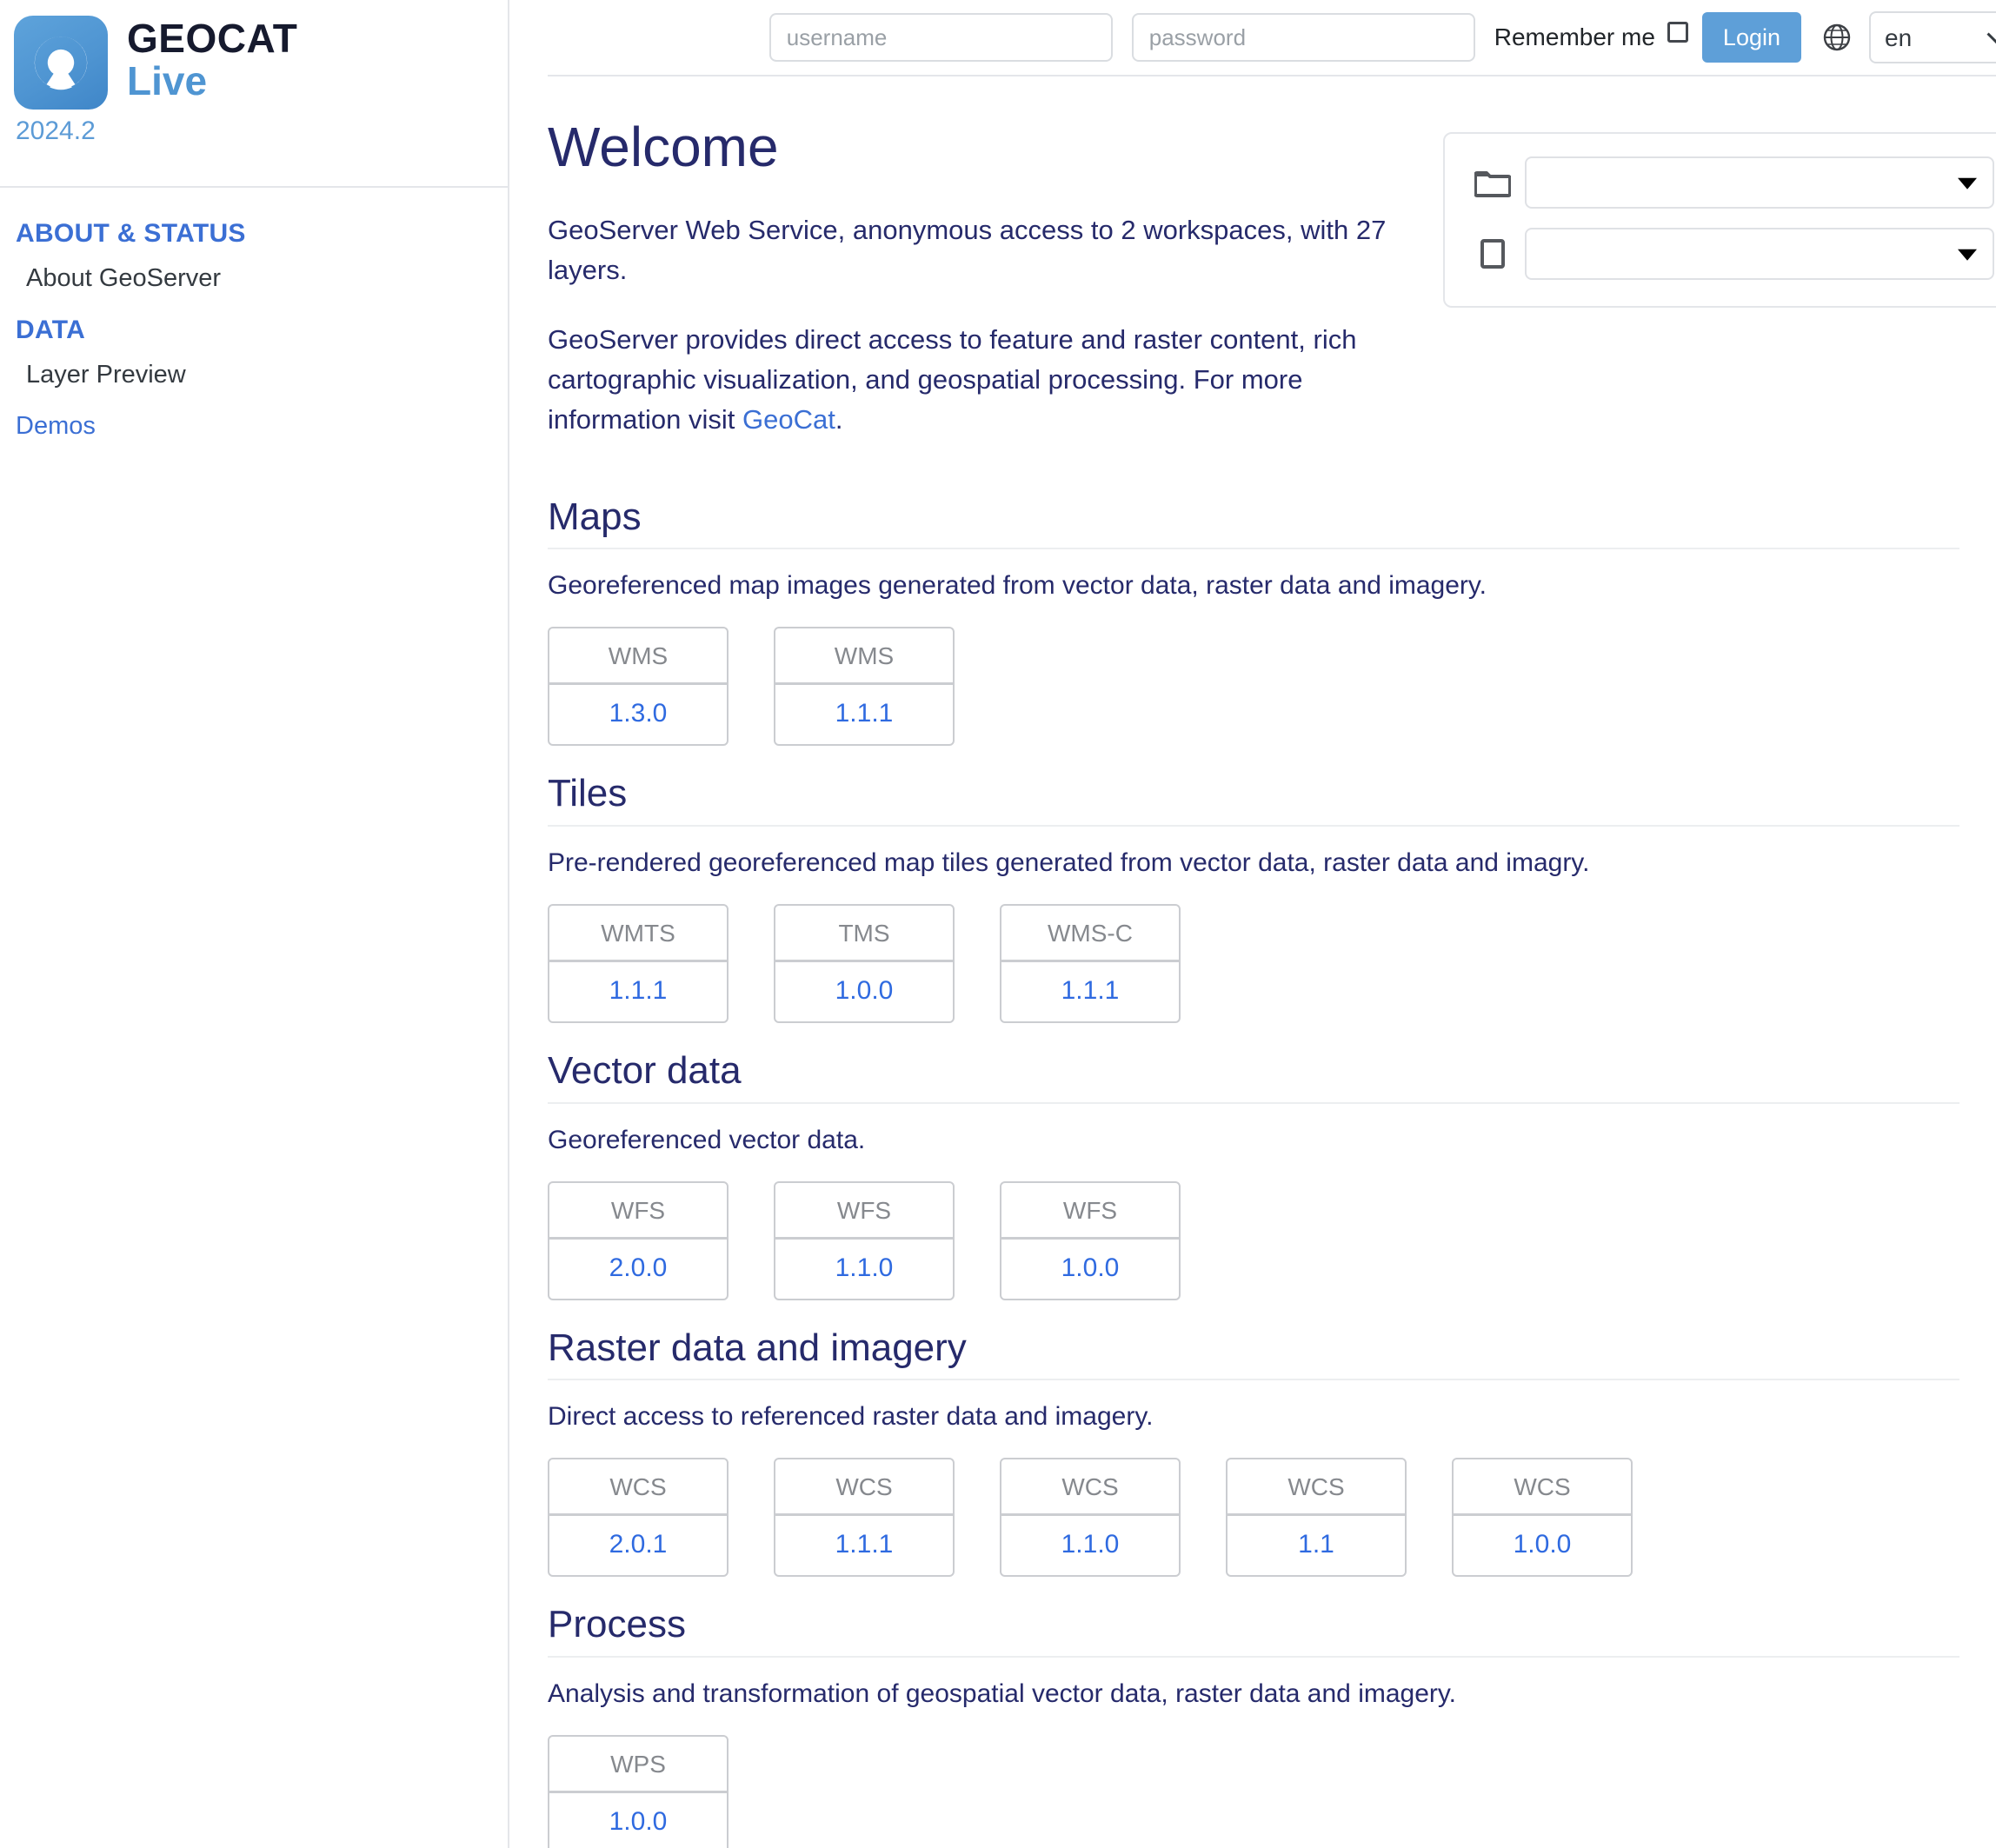 The width and height of the screenshot is (1996, 1848). What do you see at coordinates (1303, 37) in the screenshot?
I see `password-input` at bounding box center [1303, 37].